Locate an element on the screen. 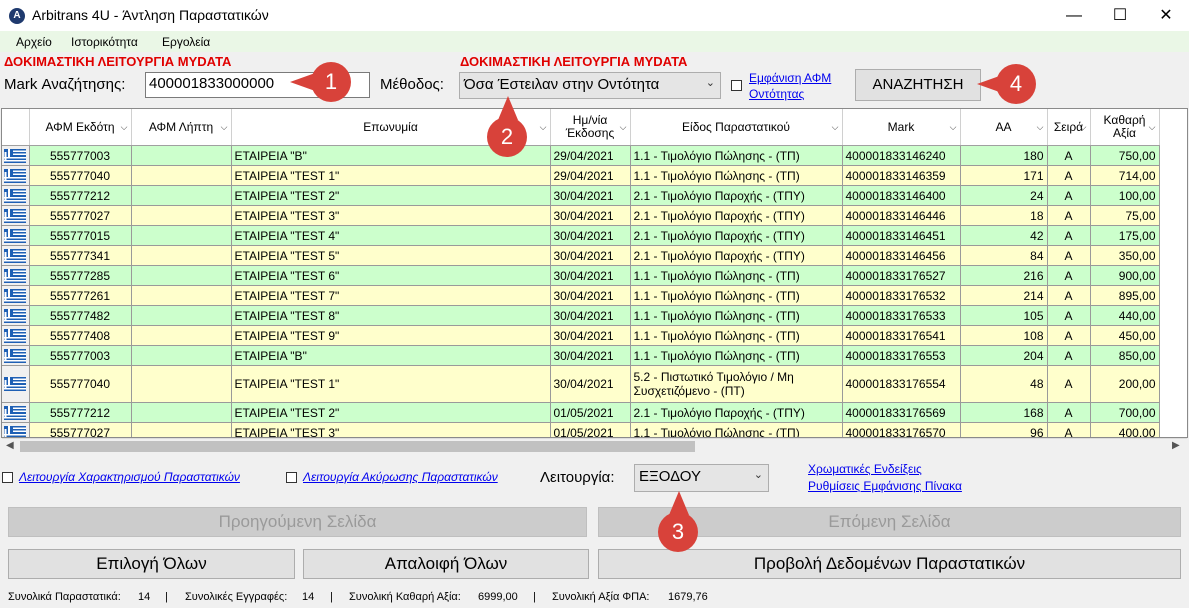  header-mark: Mark ⌵ is located at coordinates (901, 127).